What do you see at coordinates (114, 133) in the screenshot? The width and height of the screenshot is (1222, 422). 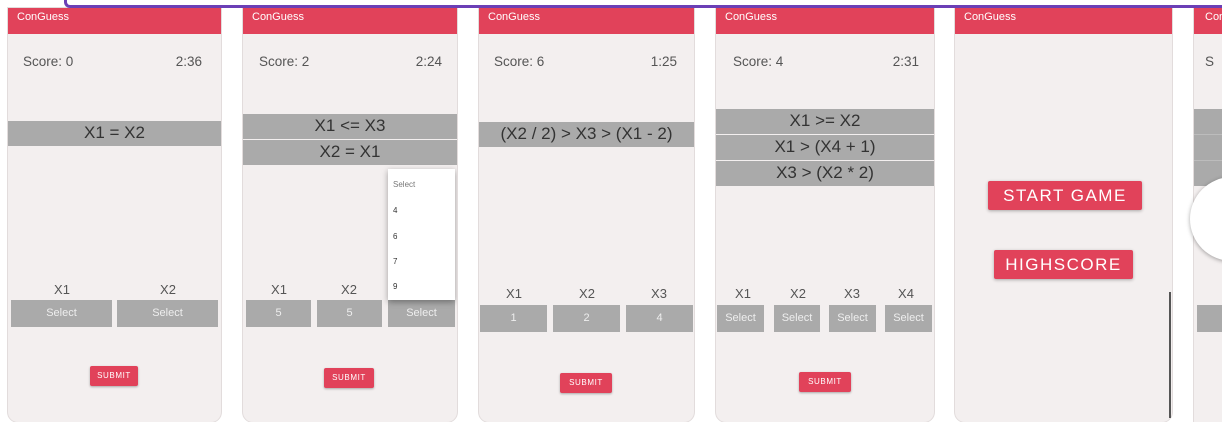 I see `constraint-row: X1 = X2` at bounding box center [114, 133].